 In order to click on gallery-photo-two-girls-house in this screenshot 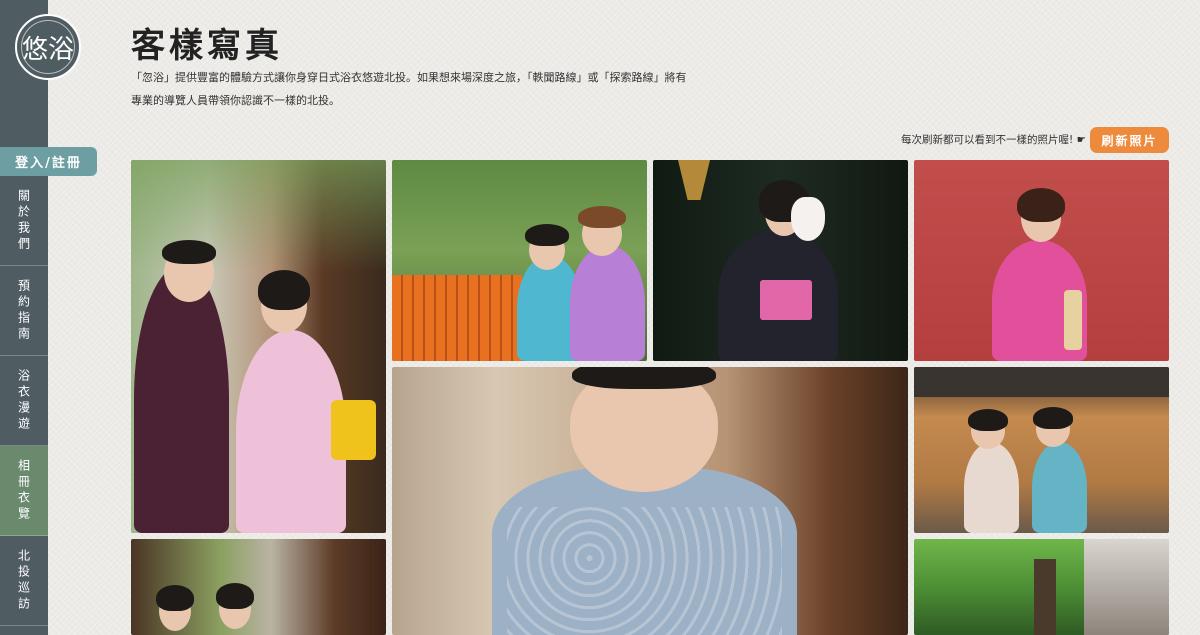, I will do `click(1041, 450)`.